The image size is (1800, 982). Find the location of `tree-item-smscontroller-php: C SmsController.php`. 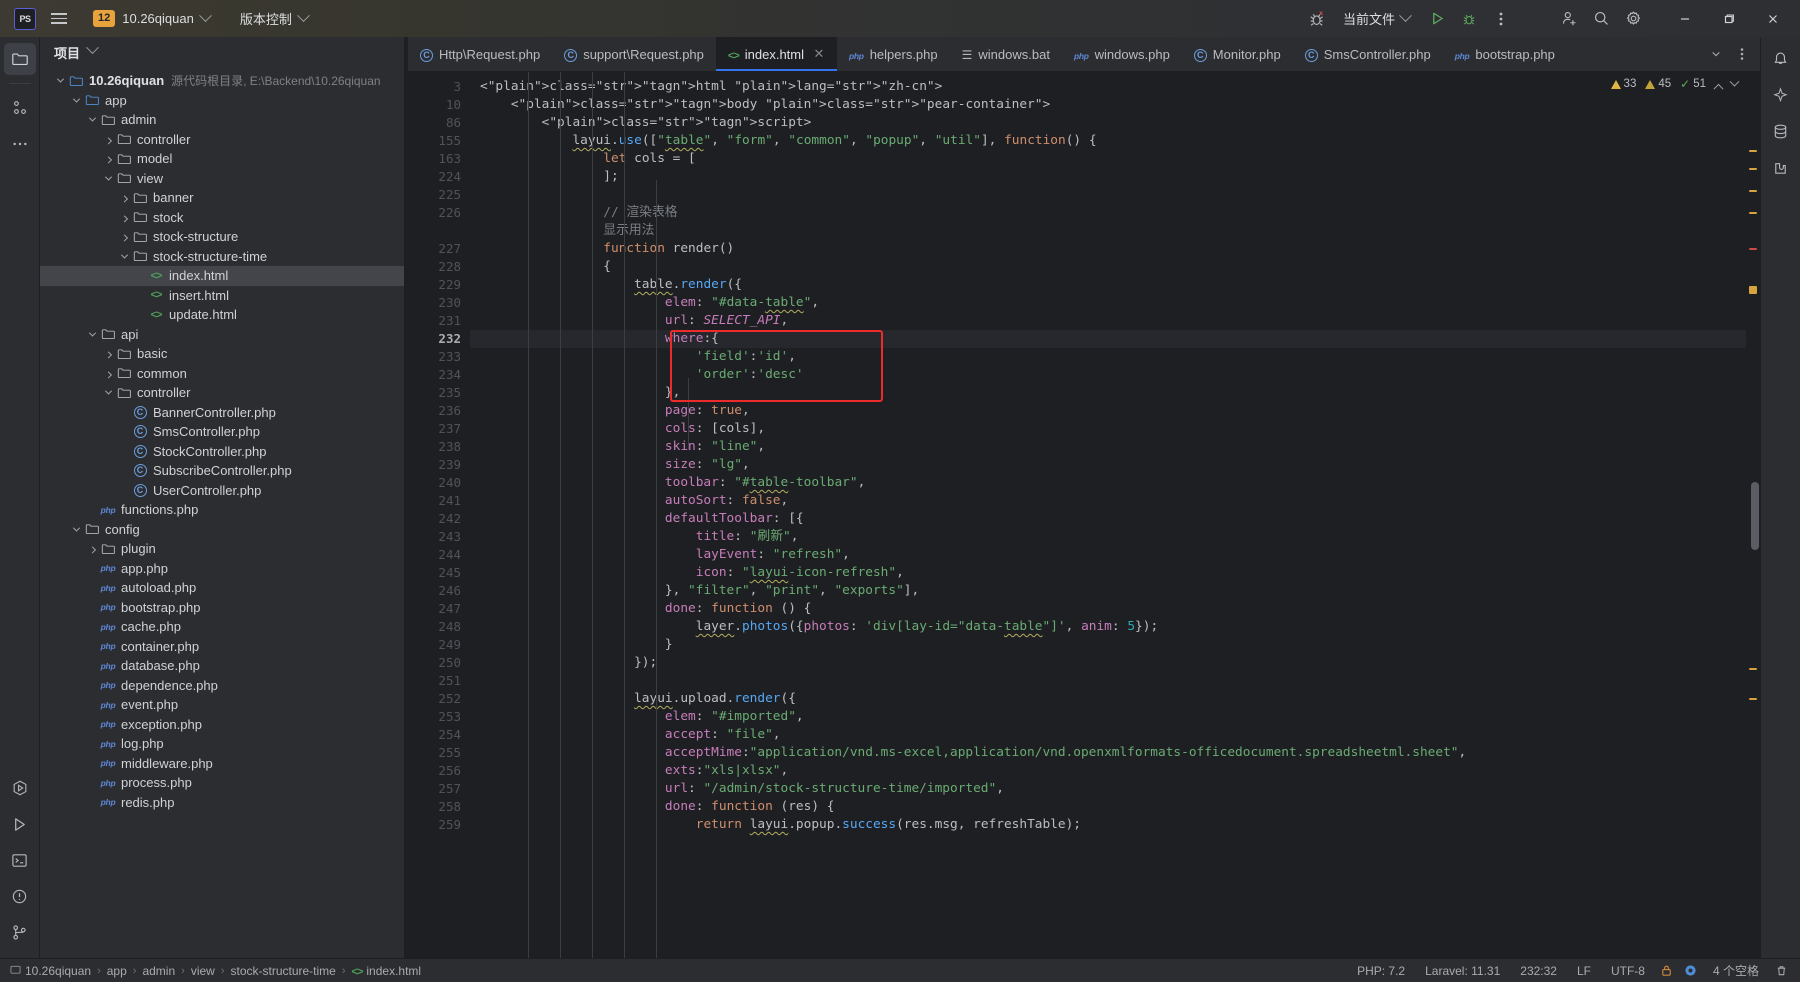

tree-item-smscontroller-php: C SmsController.php is located at coordinates (222, 432).